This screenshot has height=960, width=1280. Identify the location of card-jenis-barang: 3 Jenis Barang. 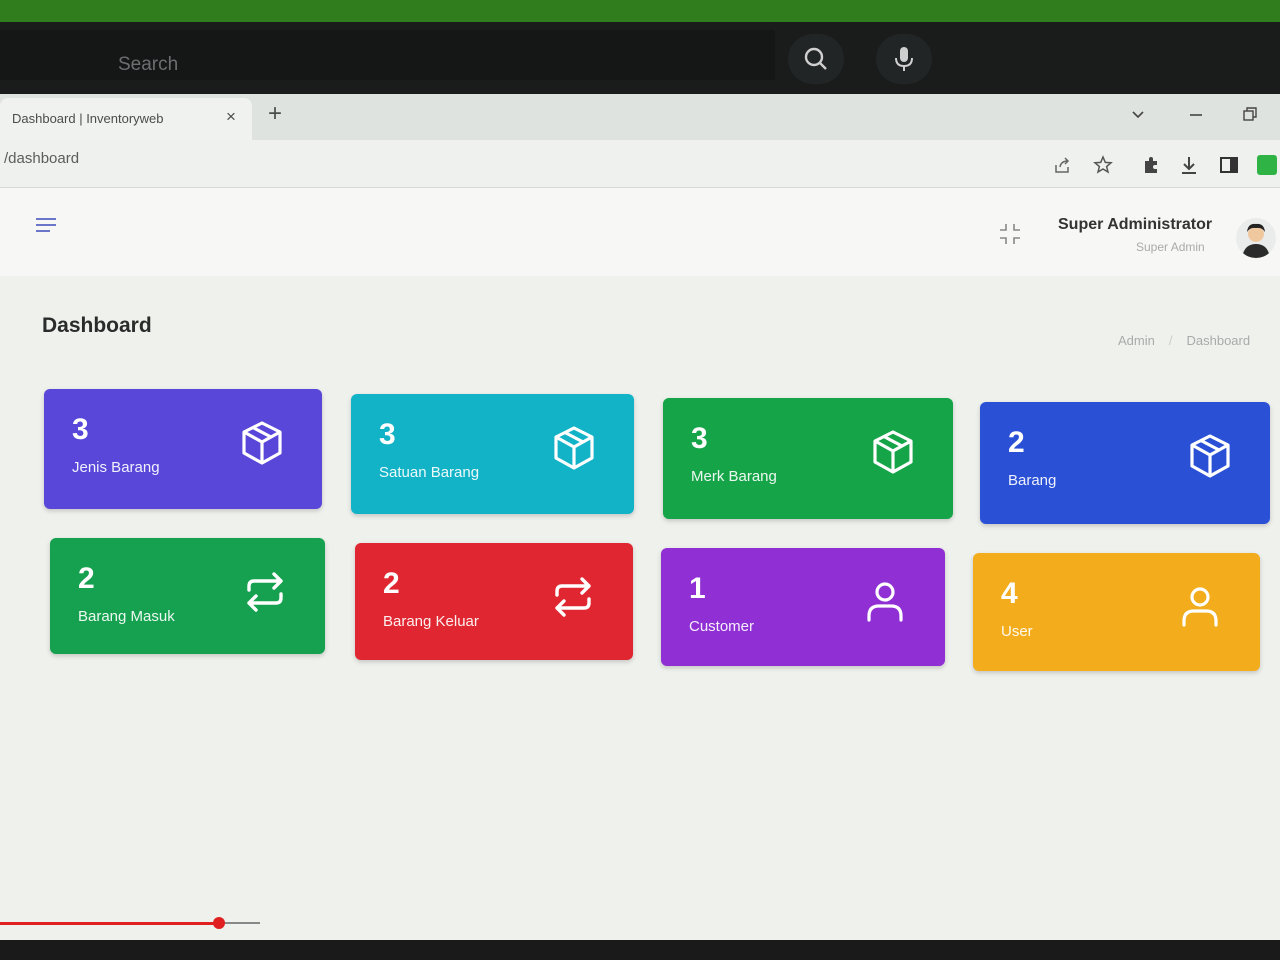
(183, 449).